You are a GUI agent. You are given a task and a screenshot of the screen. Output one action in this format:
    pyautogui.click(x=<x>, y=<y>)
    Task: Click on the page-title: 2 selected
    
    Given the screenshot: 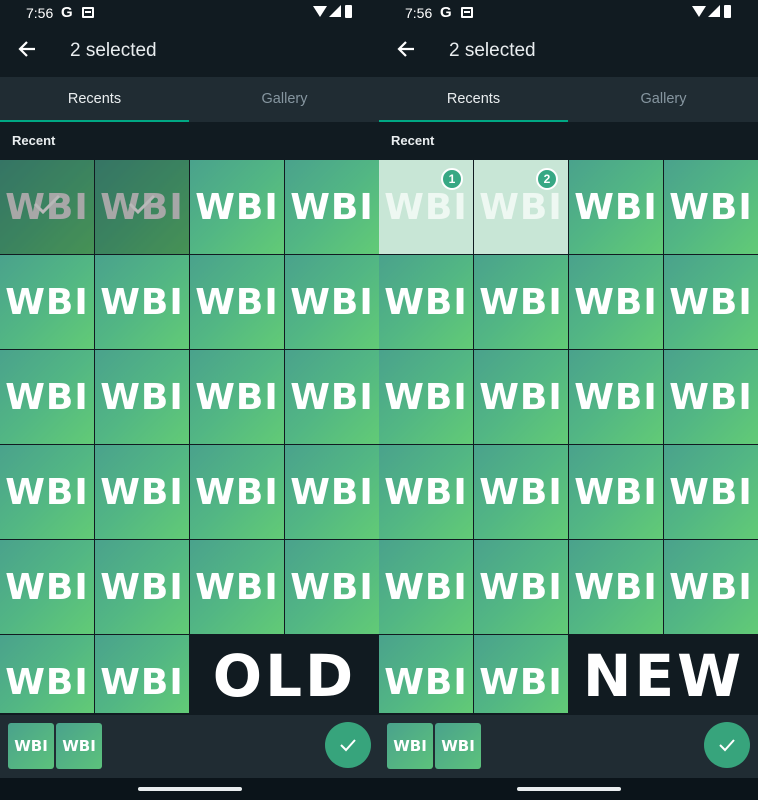 What is the action you would take?
    pyautogui.click(x=492, y=50)
    